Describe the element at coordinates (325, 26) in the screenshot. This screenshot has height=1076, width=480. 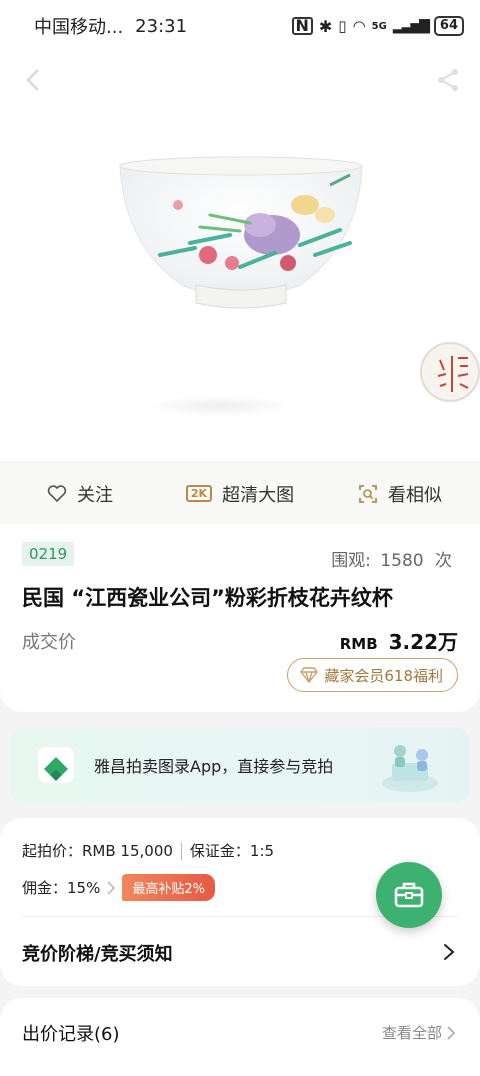
I see `bluetooth-icon: ✱` at that location.